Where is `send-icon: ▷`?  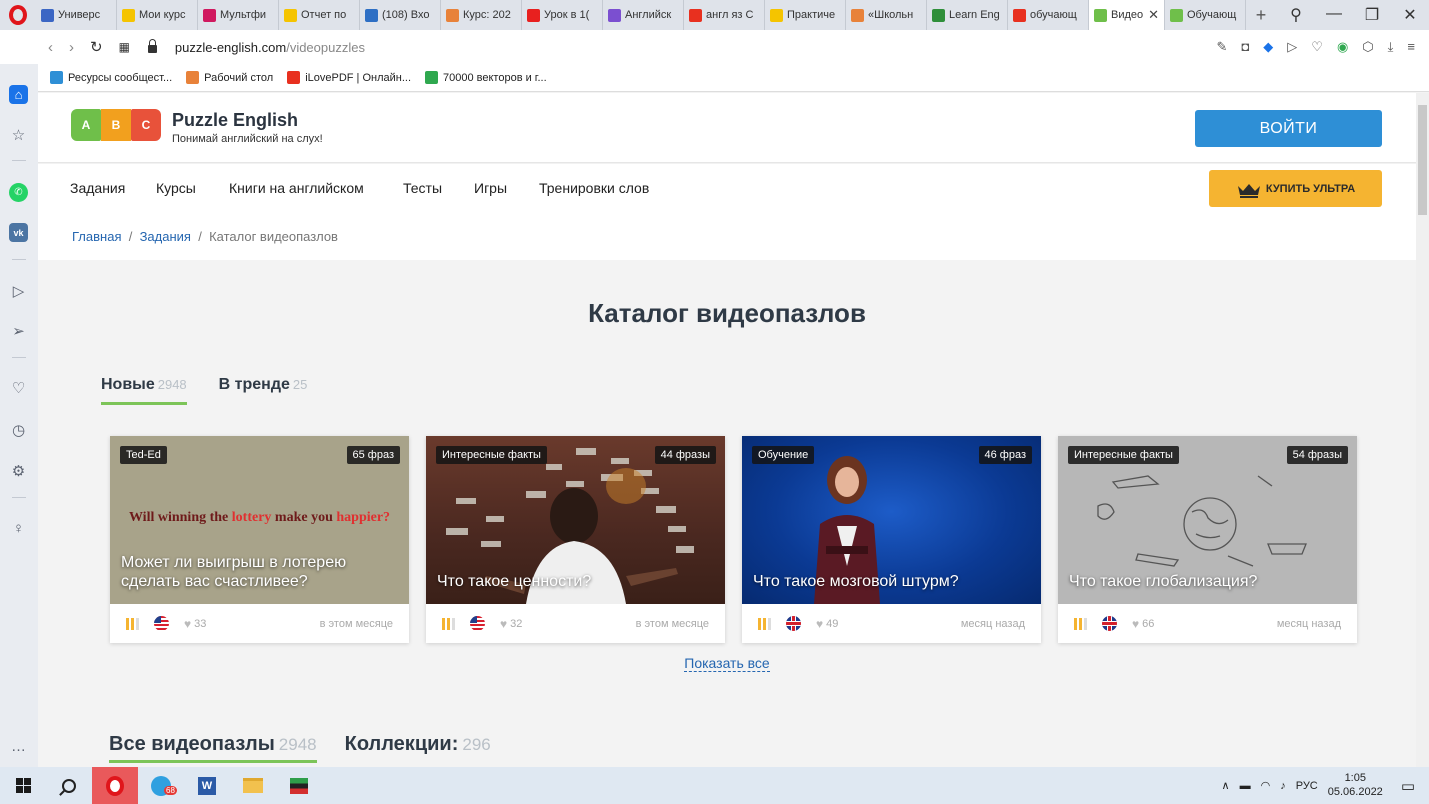
send-icon: ▷ is located at coordinates (1292, 47).